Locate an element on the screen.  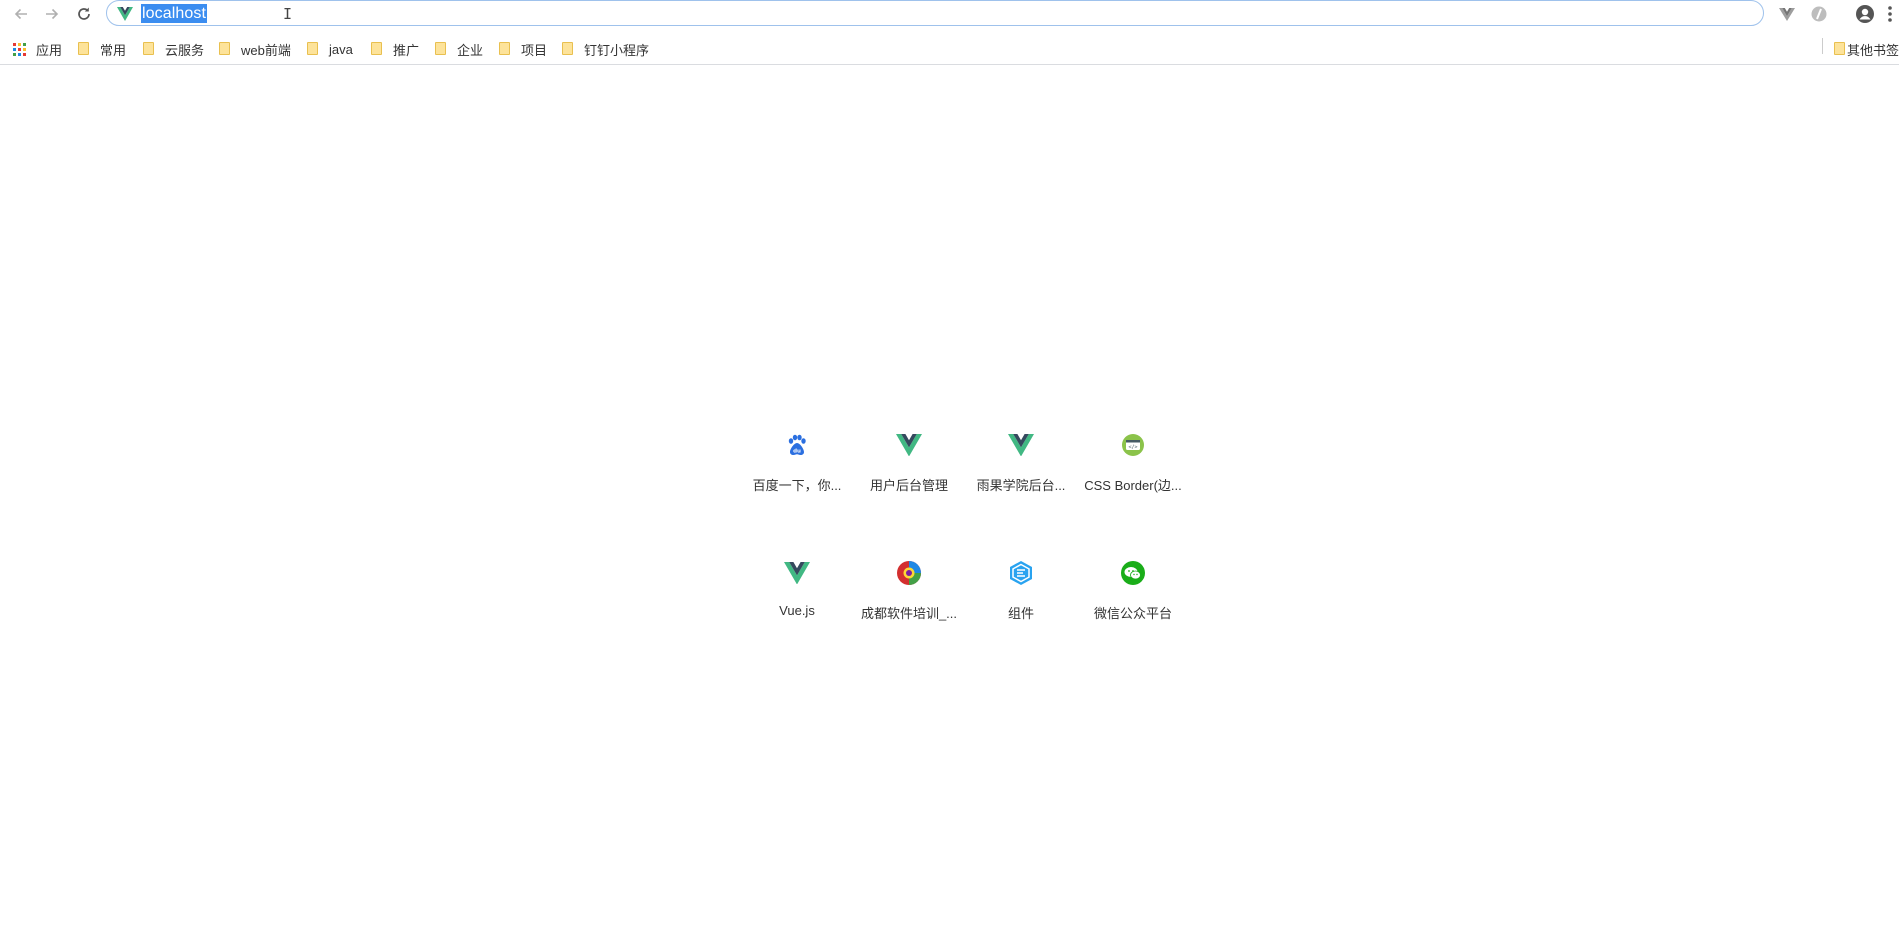
shortcut-title: 用户后台管理 is located at coordinates (908, 485).